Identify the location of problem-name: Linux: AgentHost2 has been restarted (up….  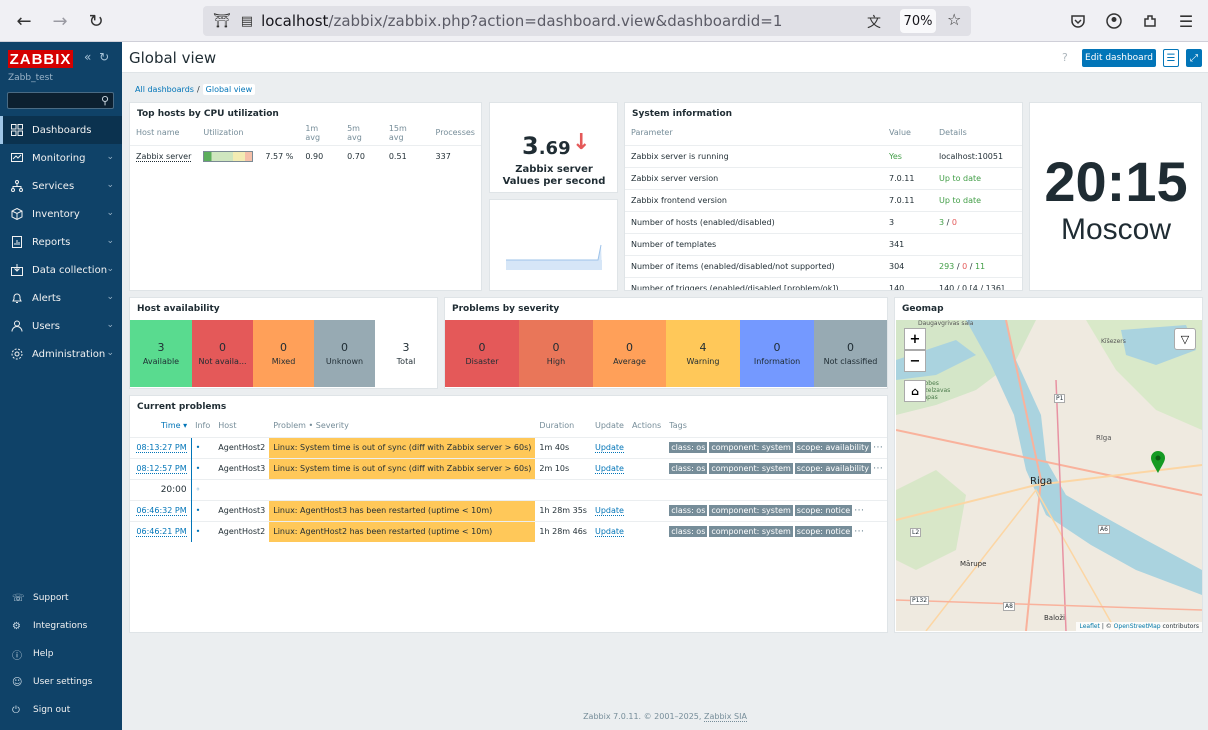
(402, 531).